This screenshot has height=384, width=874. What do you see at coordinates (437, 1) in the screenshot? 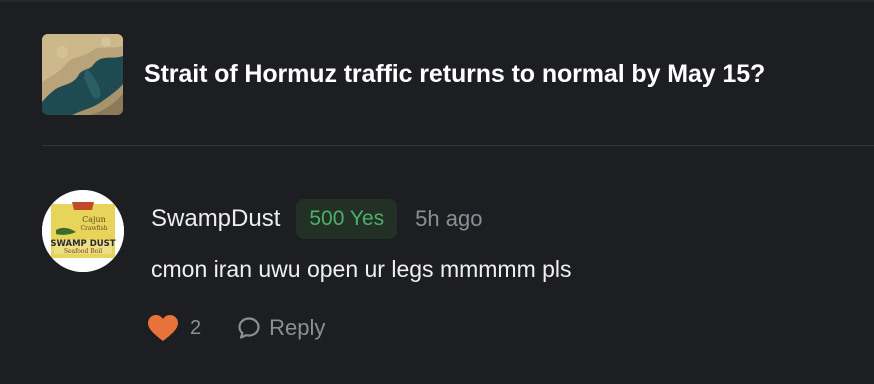
I see `top-border` at bounding box center [437, 1].